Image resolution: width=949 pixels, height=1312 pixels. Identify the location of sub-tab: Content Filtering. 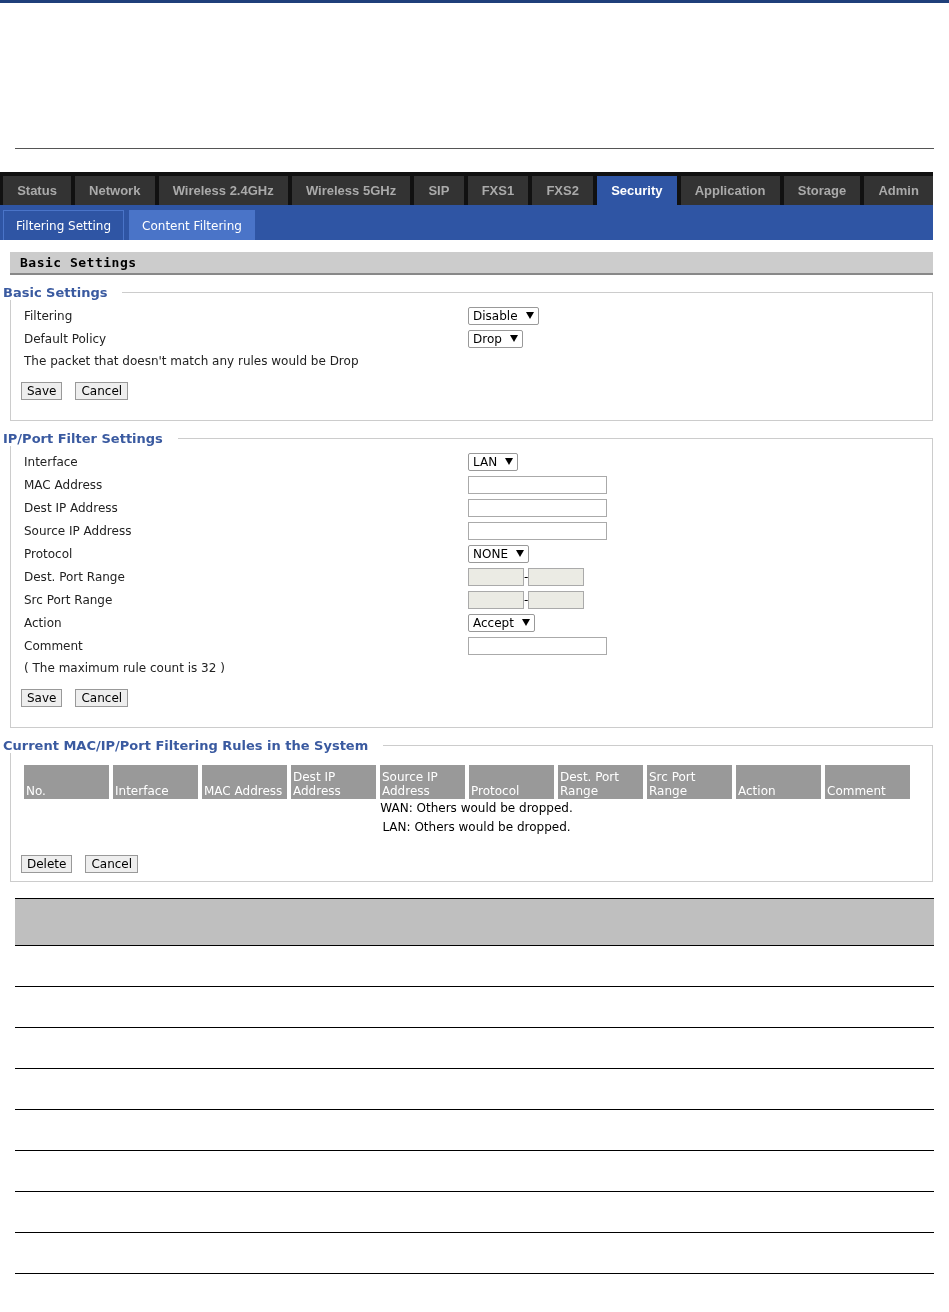
(192, 225).